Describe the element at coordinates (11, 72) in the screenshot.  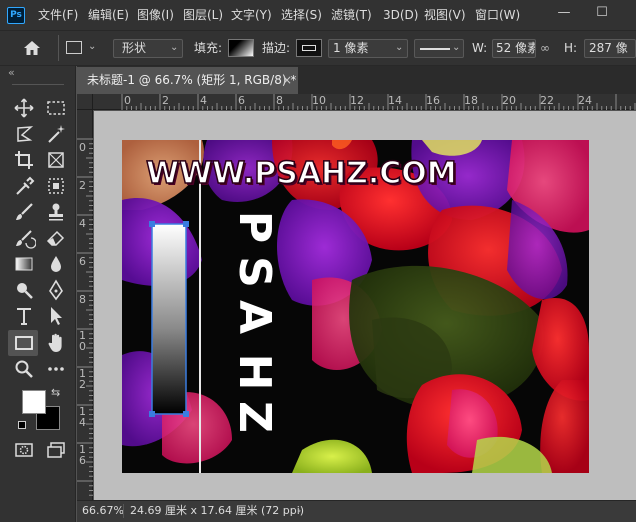
I see `collapse-panel-icon: «` at that location.